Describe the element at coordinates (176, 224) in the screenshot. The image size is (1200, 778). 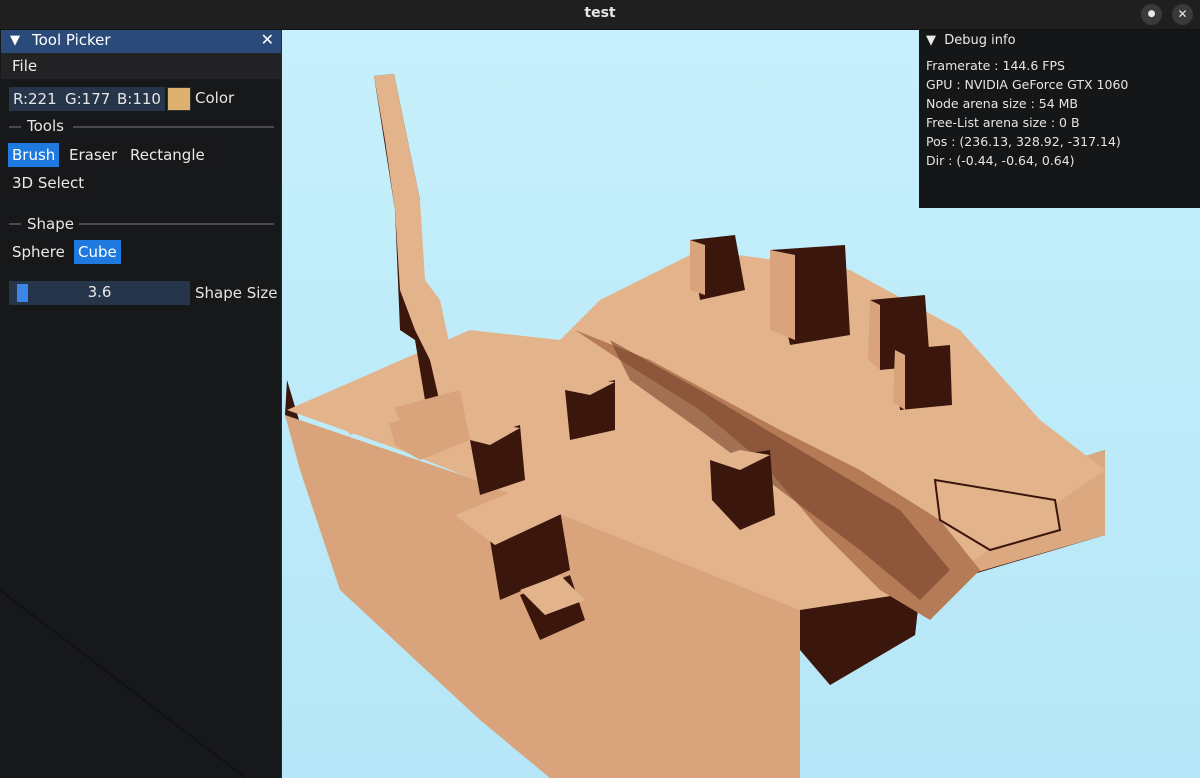
I see `shape-divider-right` at that location.